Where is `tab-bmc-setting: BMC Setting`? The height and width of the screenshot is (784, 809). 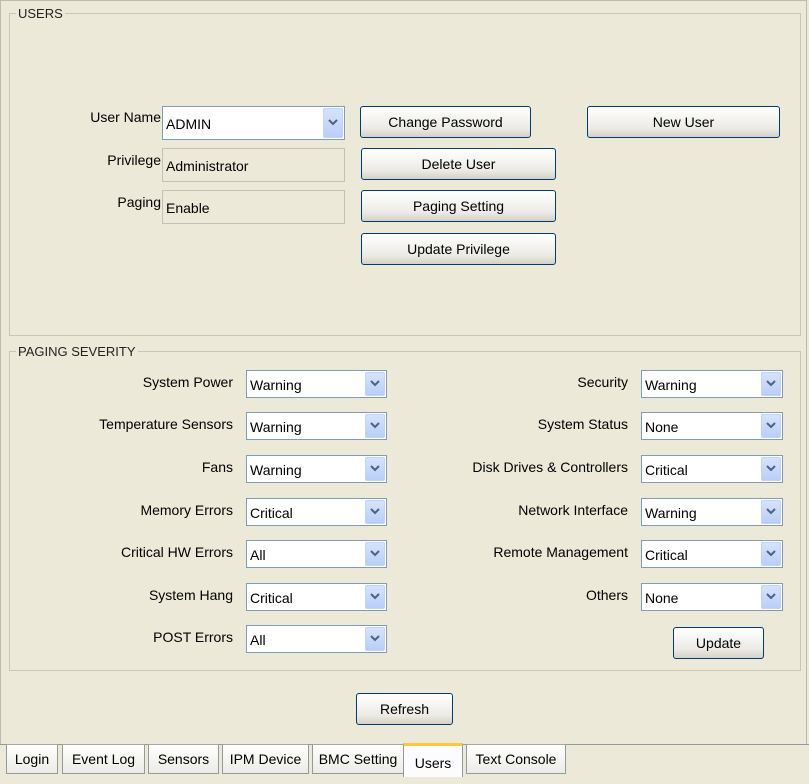
tab-bmc-setting: BMC Setting is located at coordinates (358, 759).